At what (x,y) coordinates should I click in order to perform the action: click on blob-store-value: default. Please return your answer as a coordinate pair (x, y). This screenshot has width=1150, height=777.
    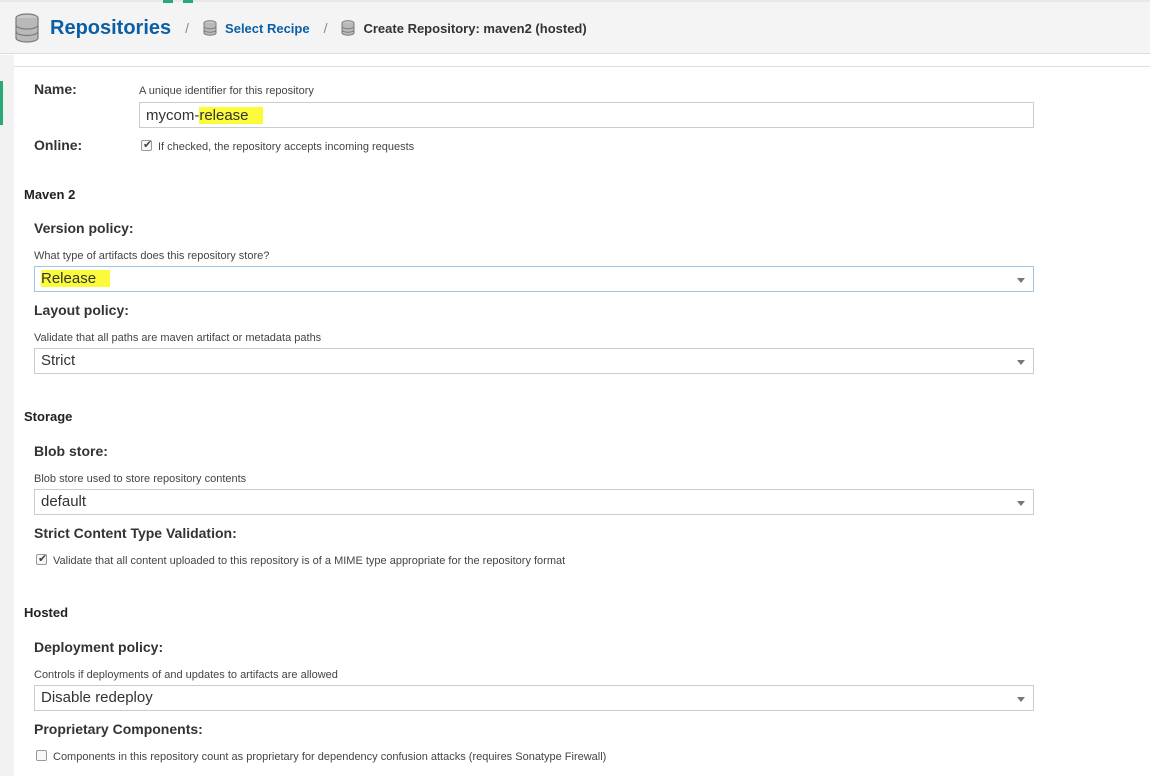
    Looking at the image, I should click on (64, 501).